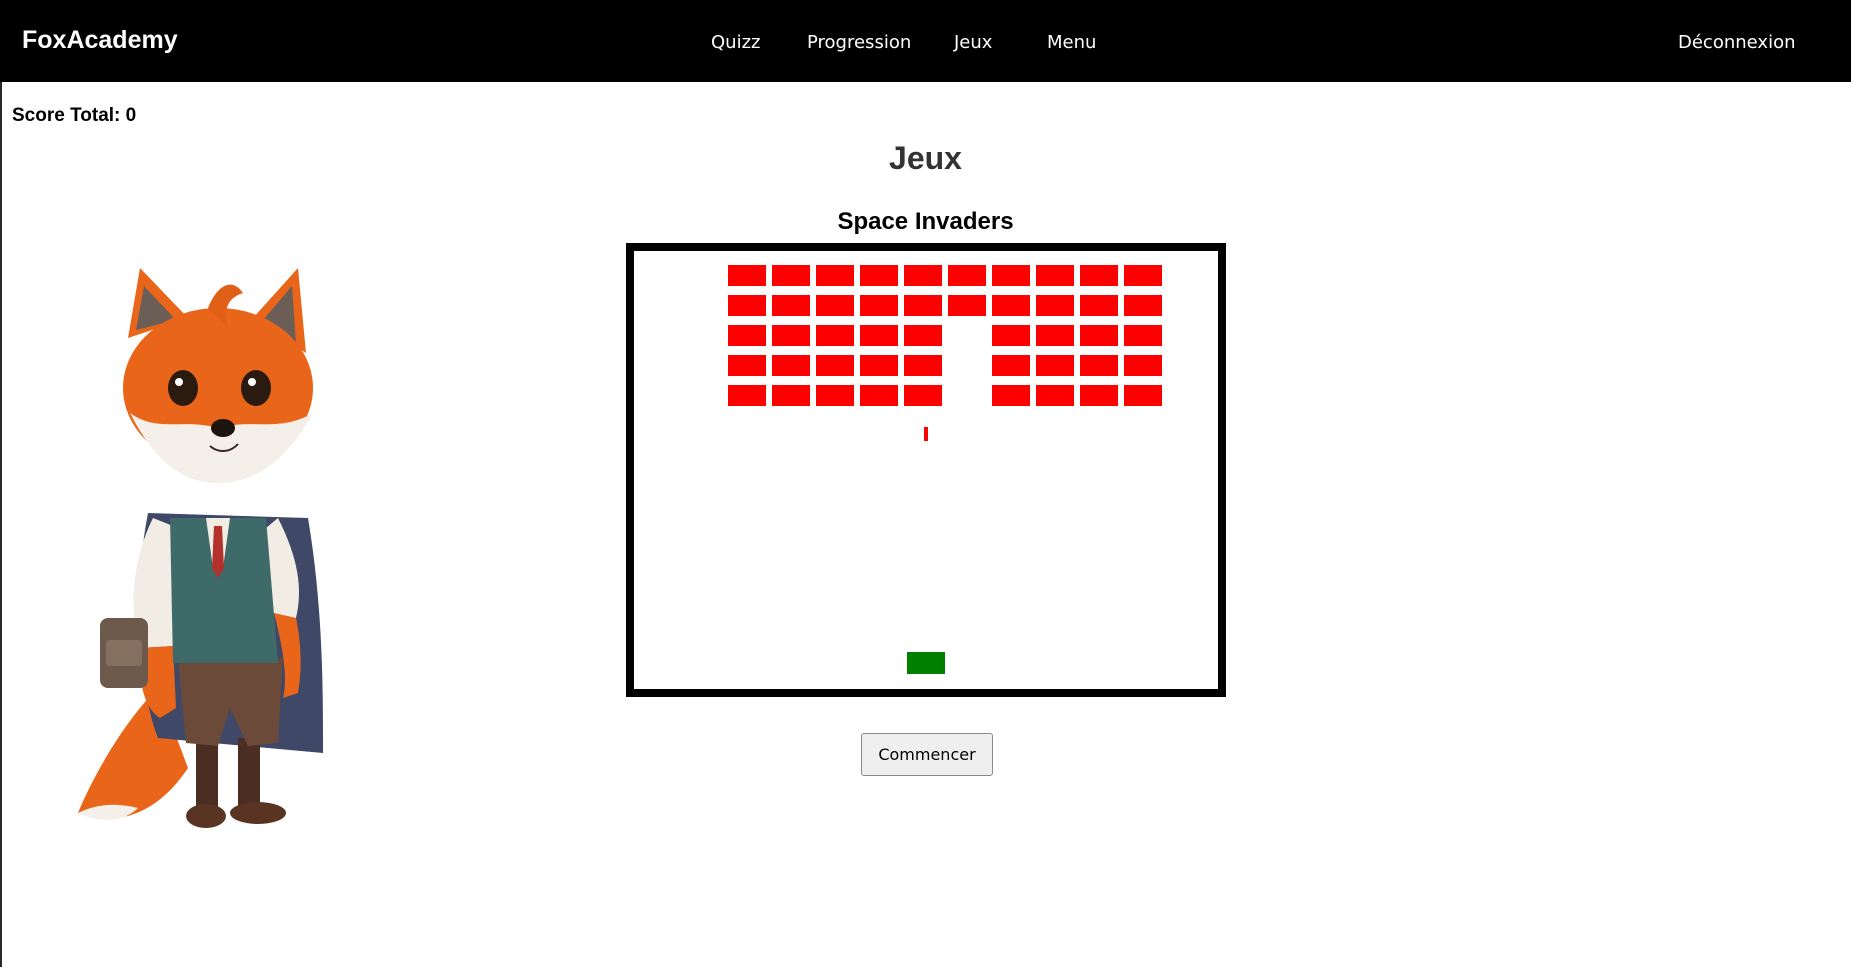  What do you see at coordinates (735, 42) in the screenshot?
I see `nav-link-quizz: Quizz` at bounding box center [735, 42].